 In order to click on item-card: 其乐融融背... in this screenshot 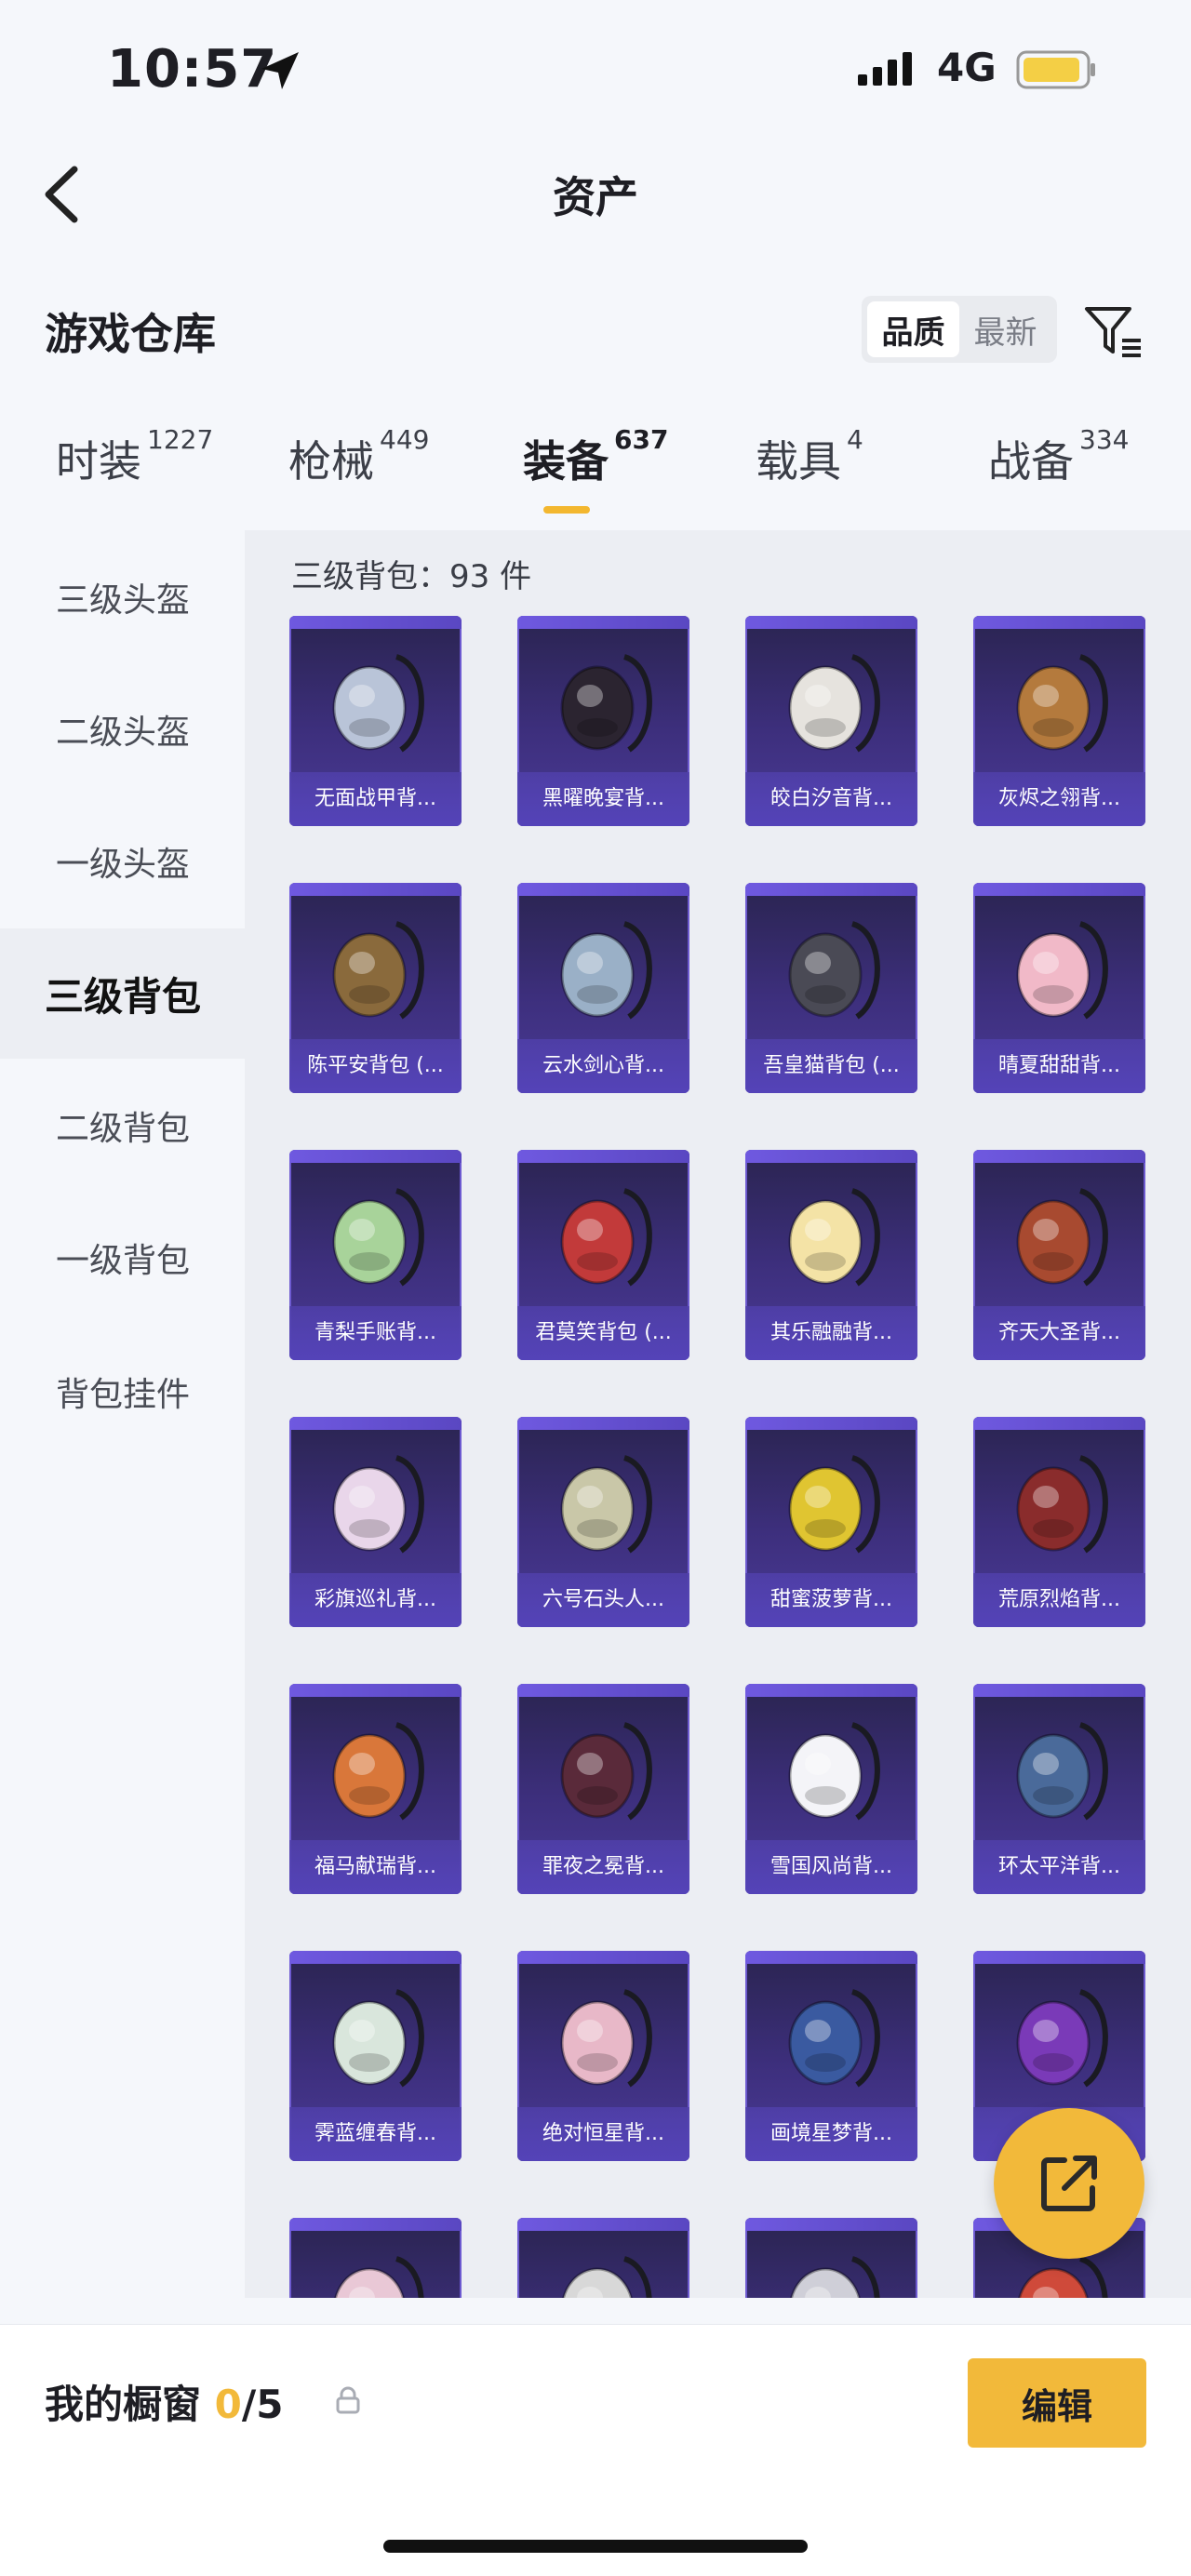, I will do `click(831, 1255)`.